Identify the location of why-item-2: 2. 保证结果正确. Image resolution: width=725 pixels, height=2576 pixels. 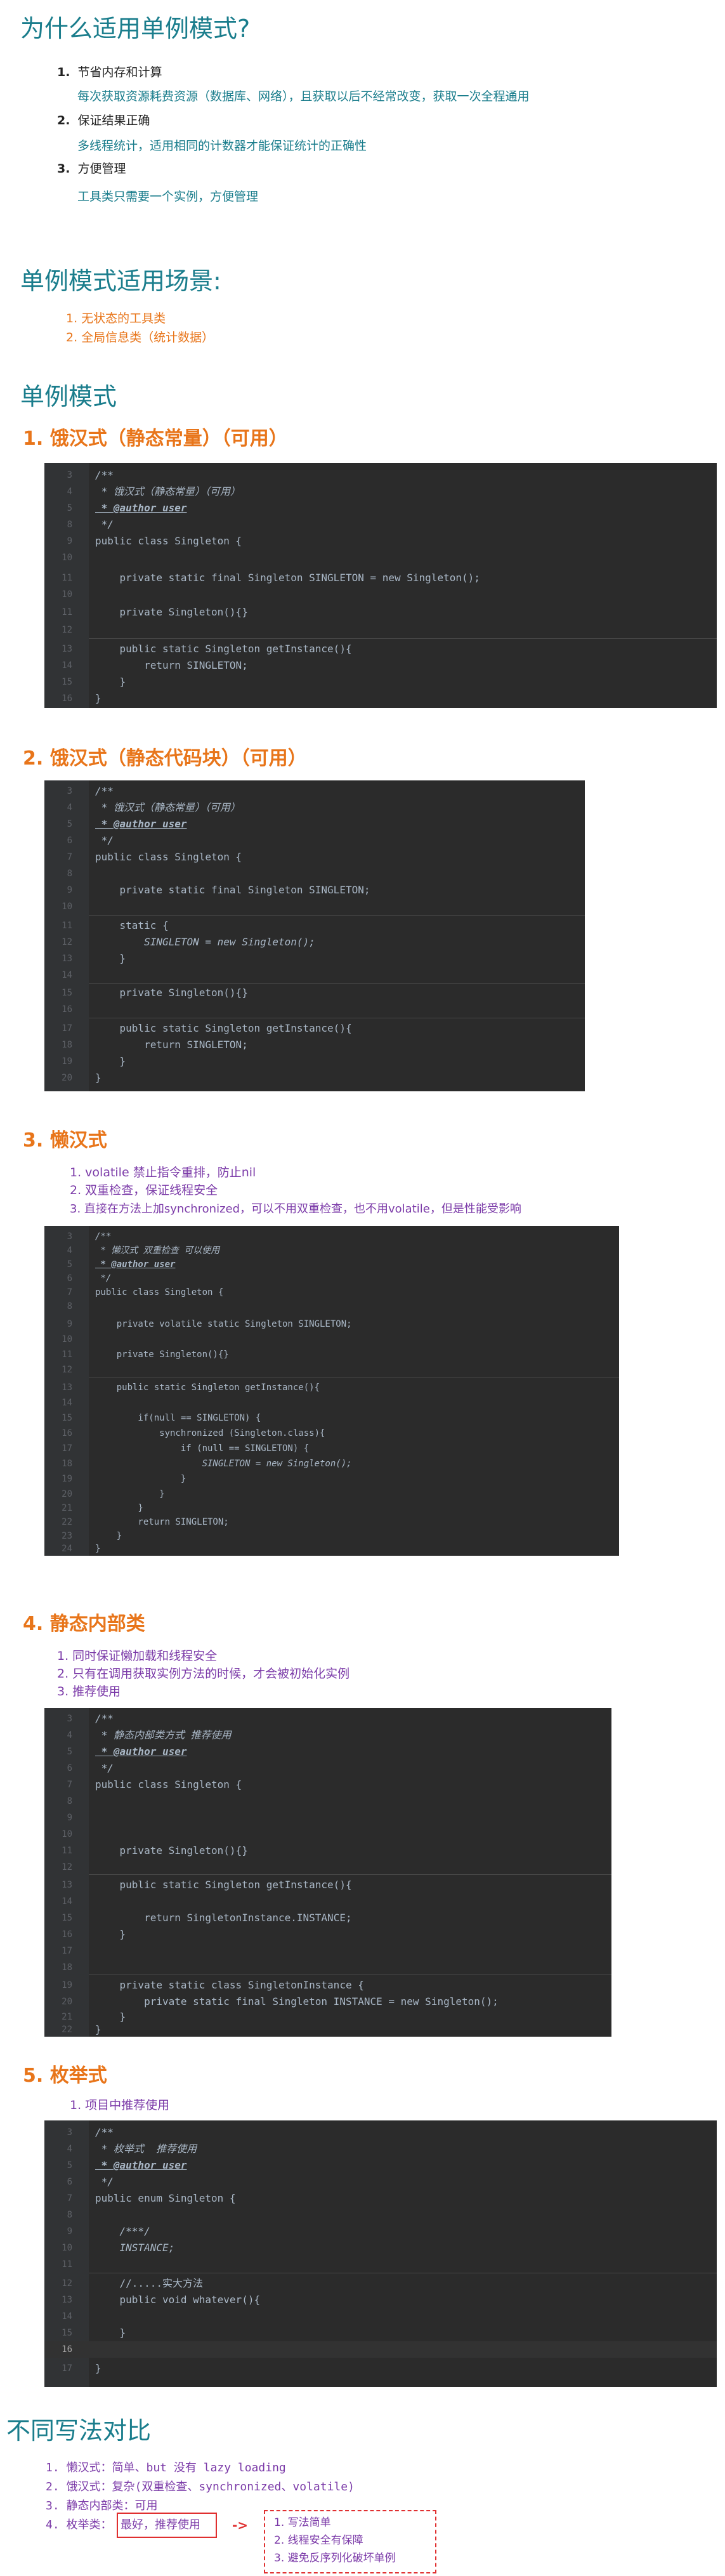
(103, 121).